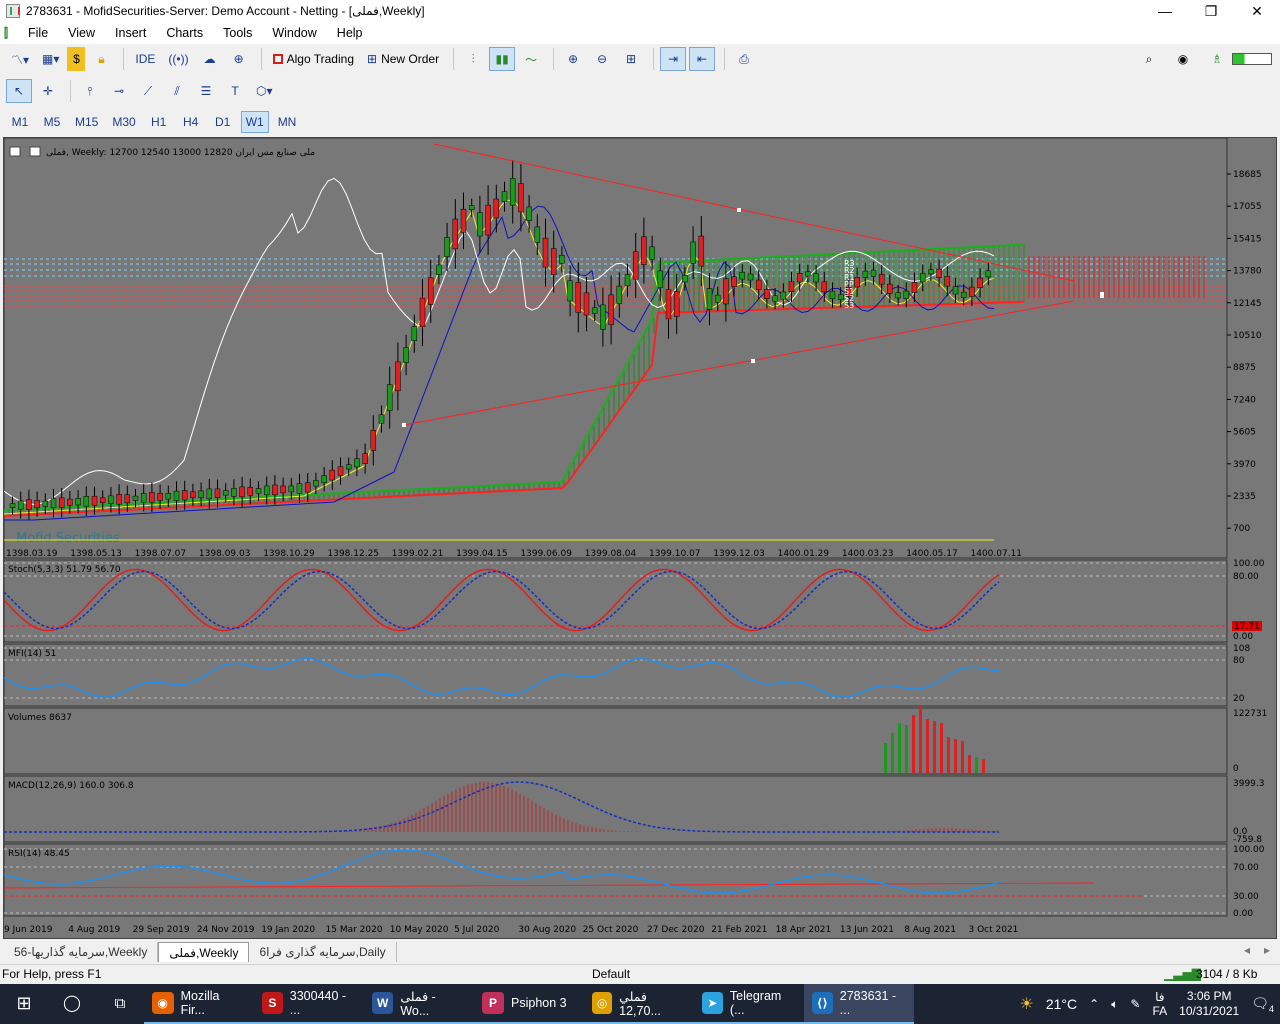 This screenshot has height=1024, width=1280. I want to click on bar-chart-icon: ⫶, so click(473, 59).